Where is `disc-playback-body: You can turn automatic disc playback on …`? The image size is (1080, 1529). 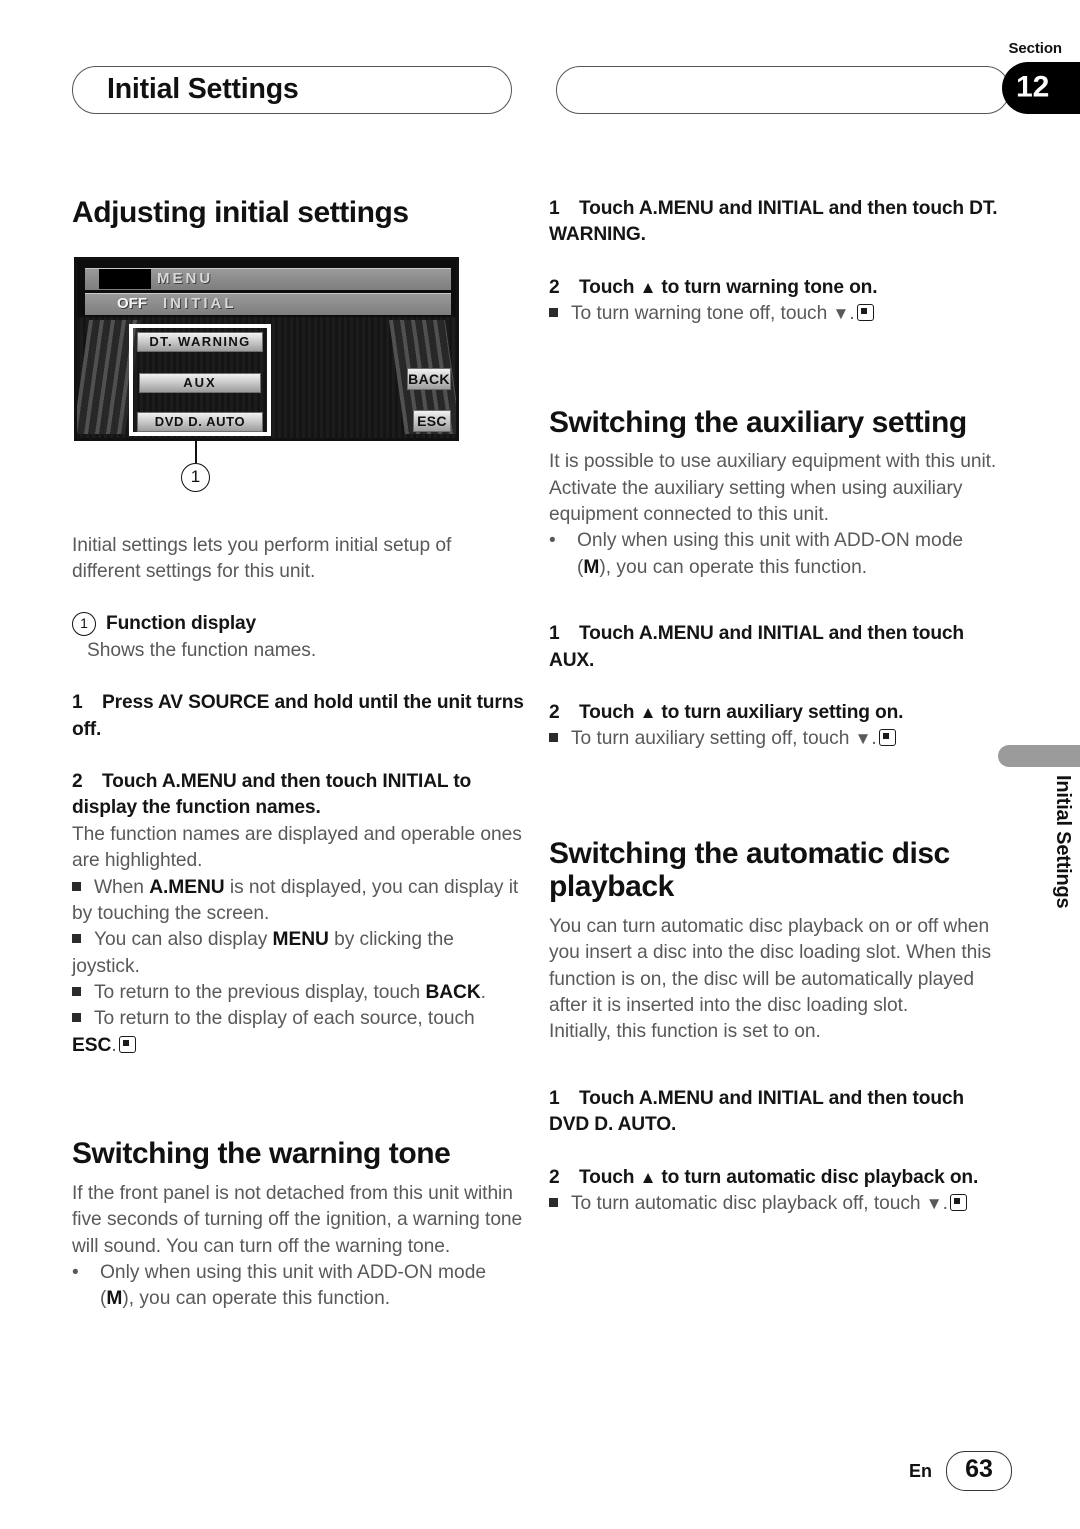
disc-playback-body: You can turn automatic disc playback on … is located at coordinates (770, 966).